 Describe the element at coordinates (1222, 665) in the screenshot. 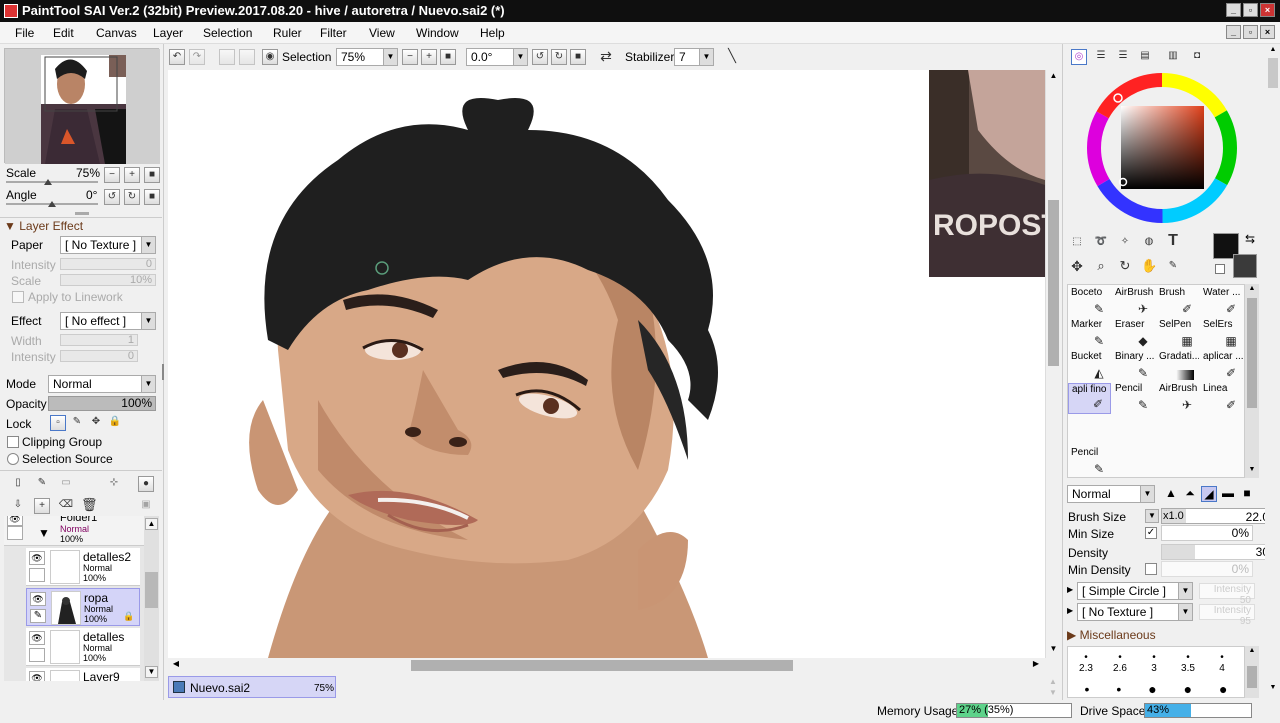

I see `size-preset: • 4` at that location.